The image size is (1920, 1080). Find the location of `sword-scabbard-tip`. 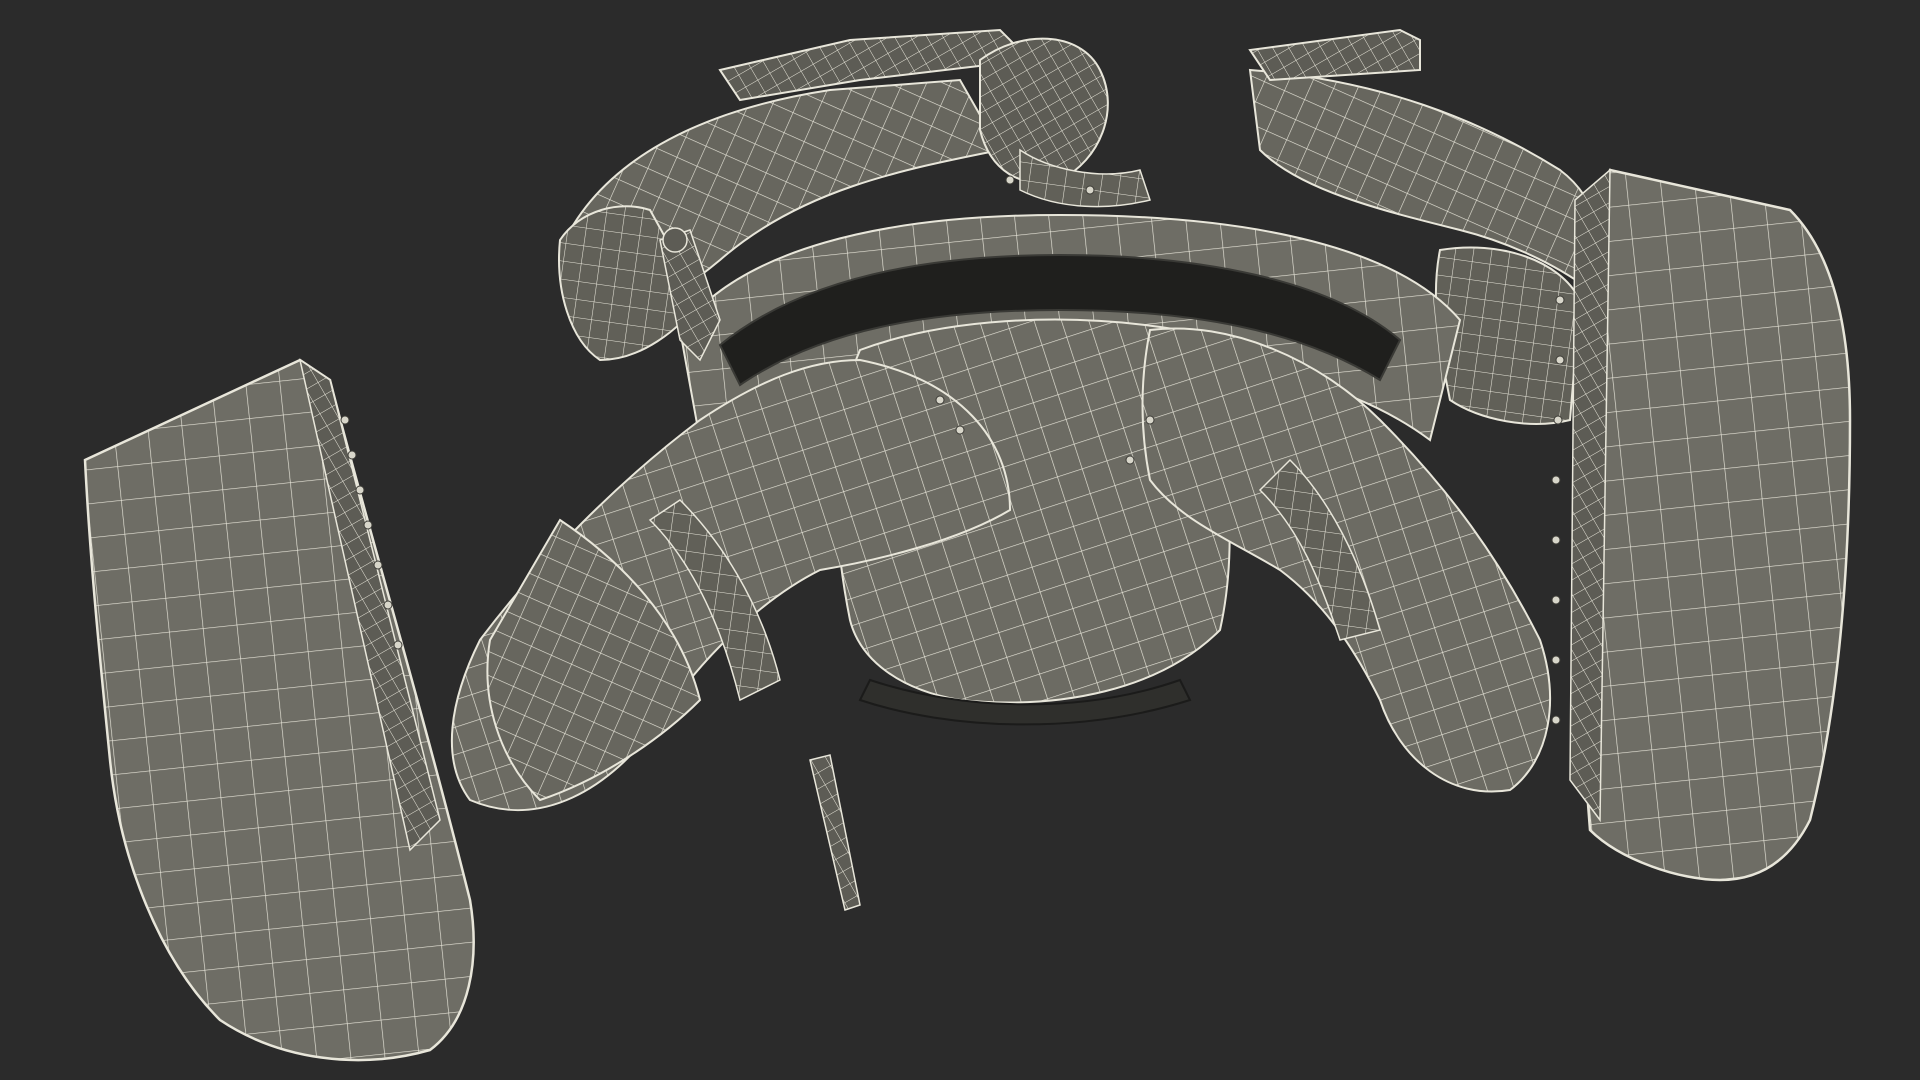

sword-scabbard-tip is located at coordinates (835, 832).